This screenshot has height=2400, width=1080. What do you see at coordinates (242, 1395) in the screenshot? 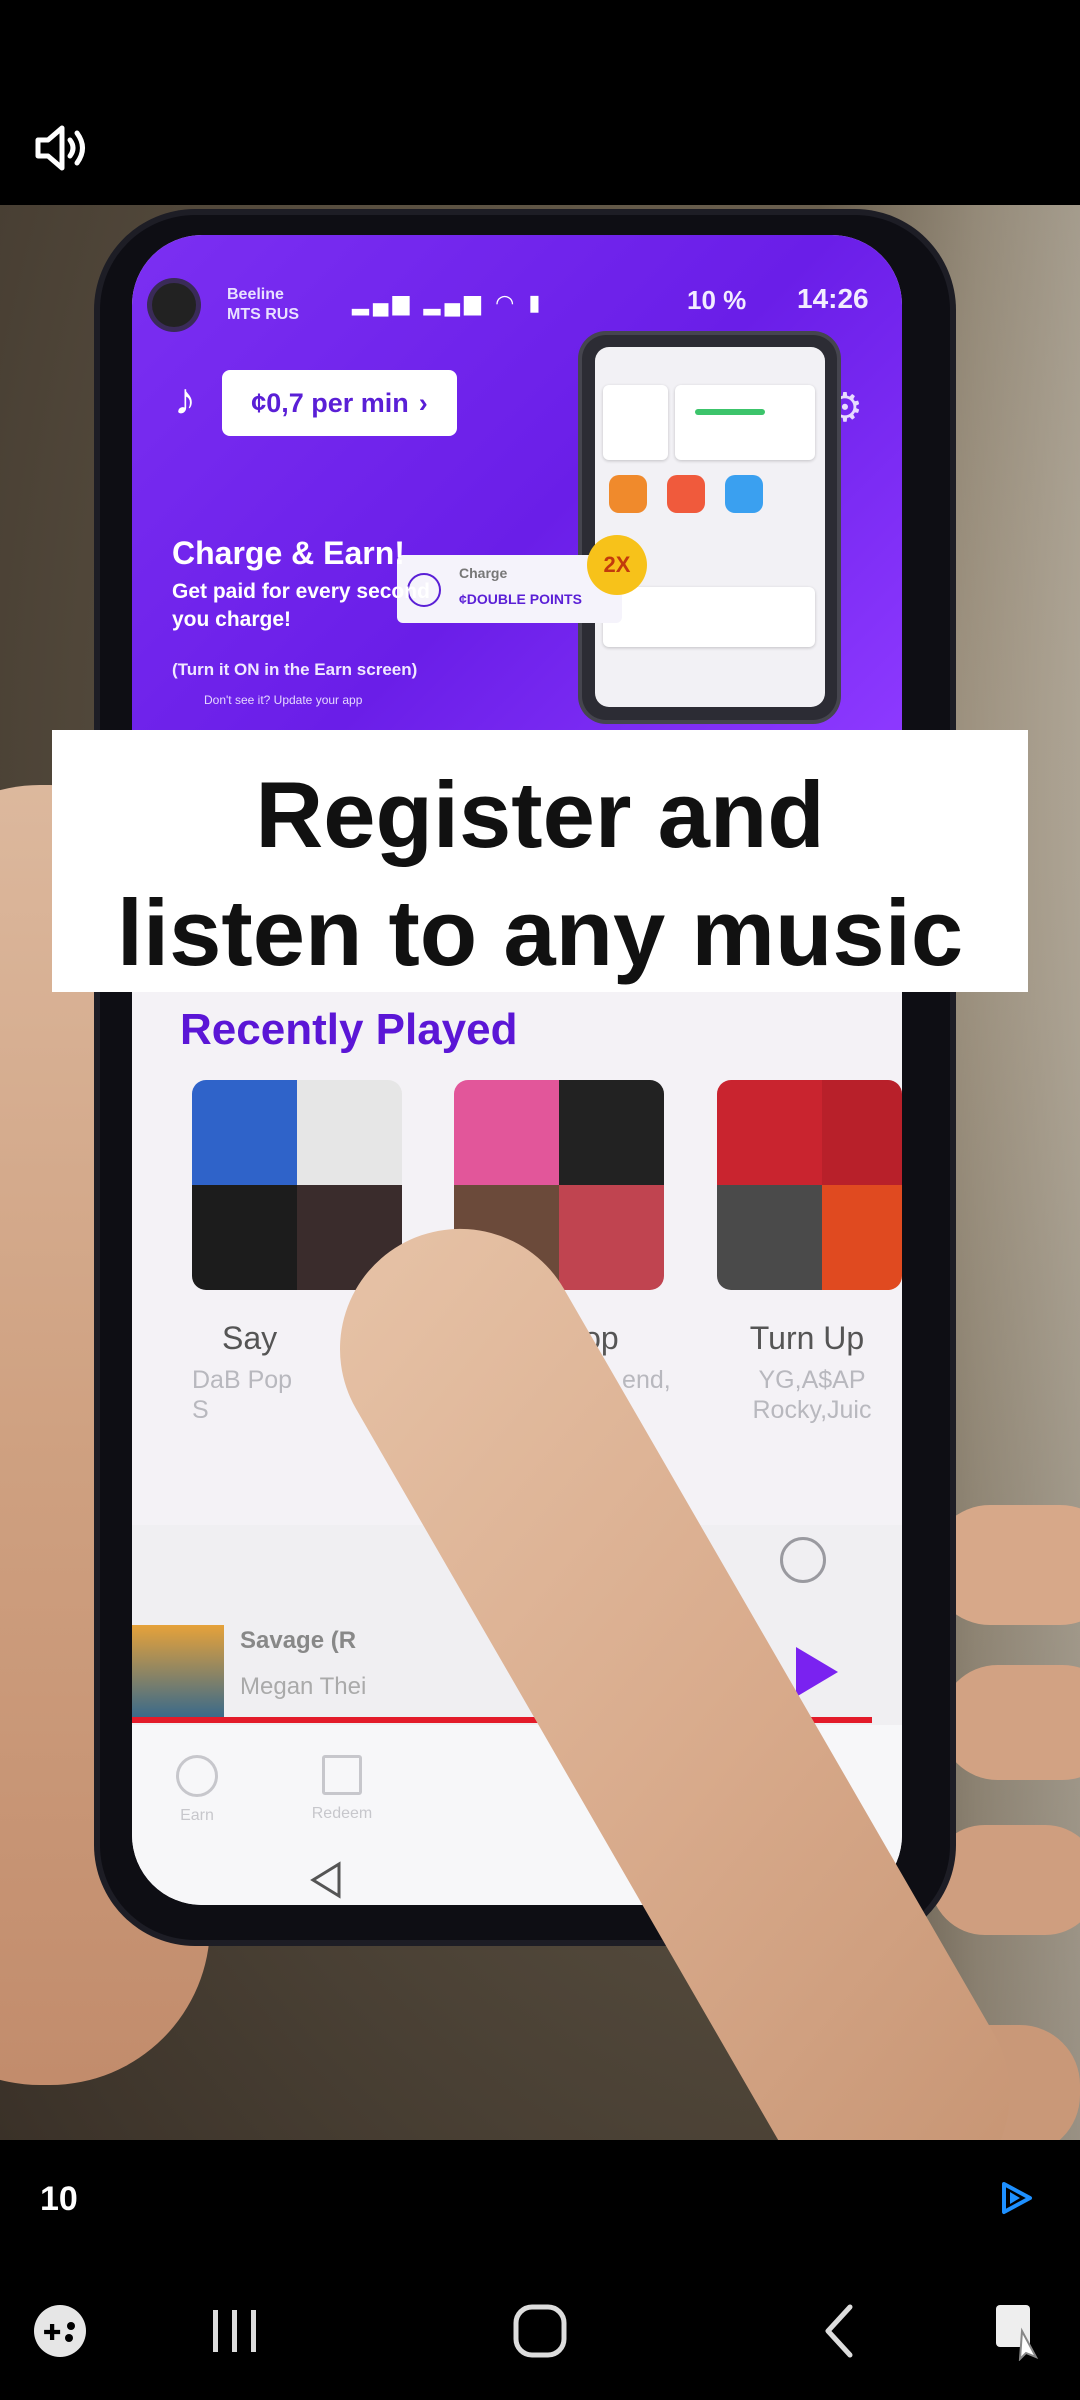
I see `playlist-artists: DaB Pop S` at bounding box center [242, 1395].